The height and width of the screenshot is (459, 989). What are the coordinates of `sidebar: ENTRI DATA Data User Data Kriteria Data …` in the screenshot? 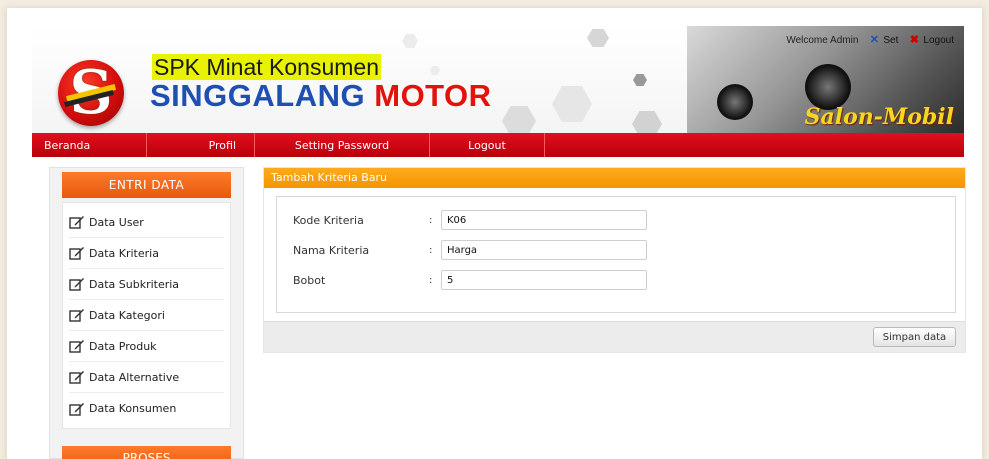 It's located at (146, 313).